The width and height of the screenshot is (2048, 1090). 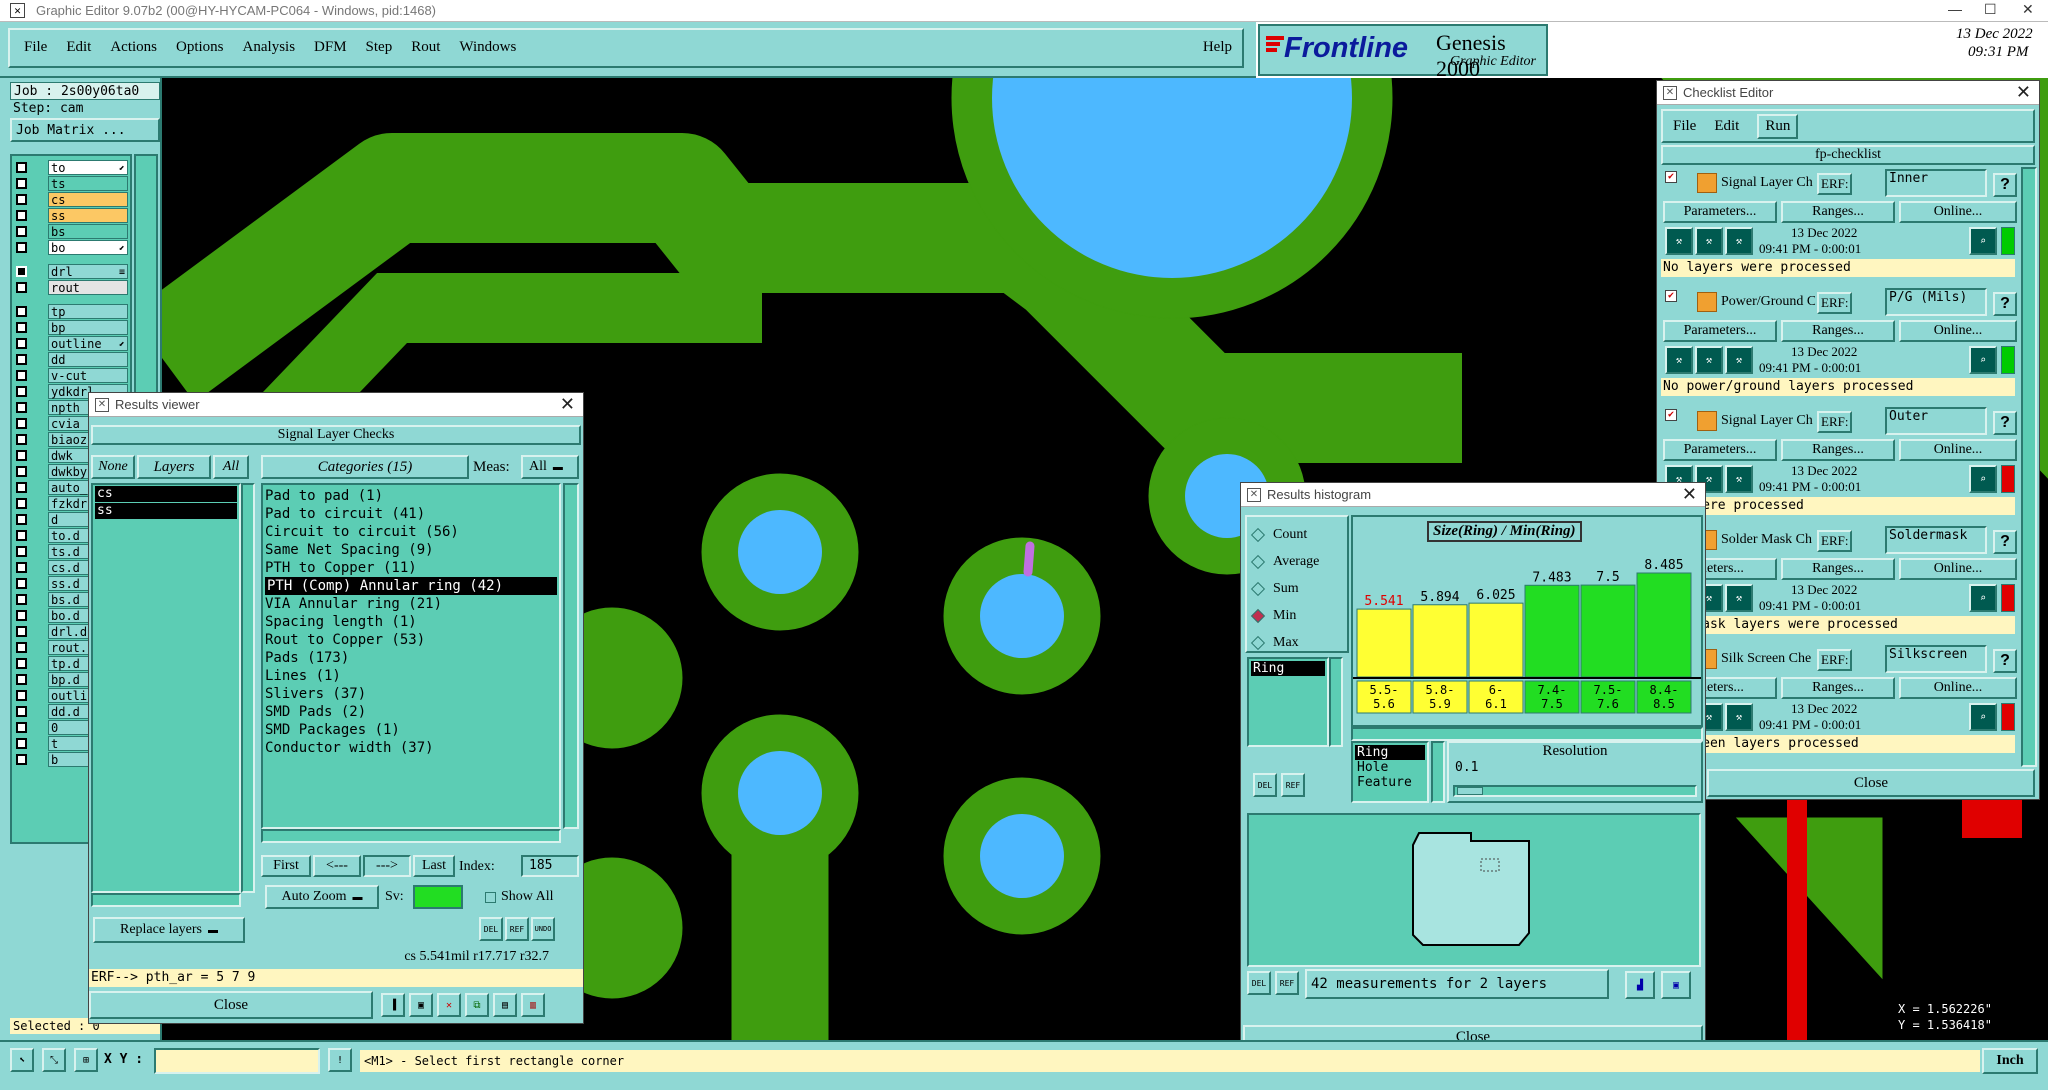 I want to click on help-button: ?, so click(x=2005, y=542).